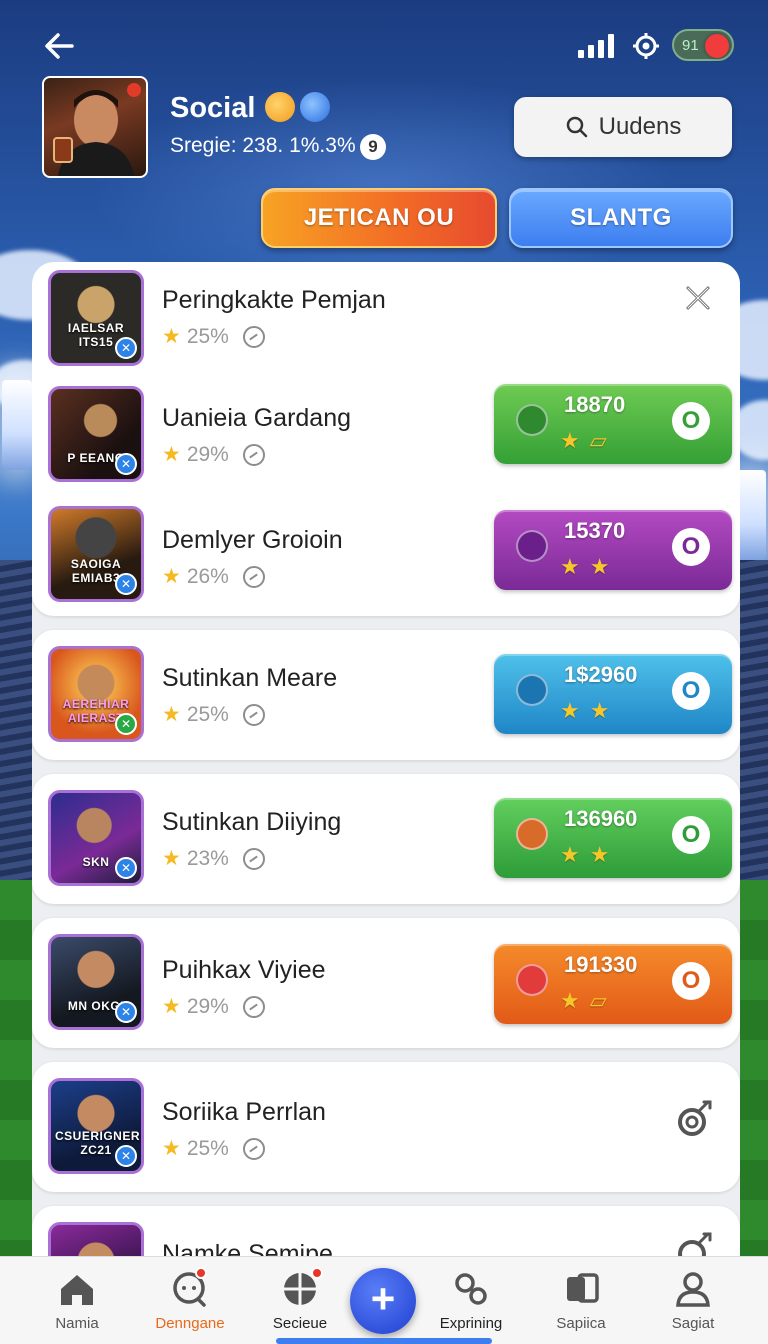 The width and height of the screenshot is (768, 1344). Describe the element at coordinates (77, 1290) in the screenshot. I see `home-icon` at that location.